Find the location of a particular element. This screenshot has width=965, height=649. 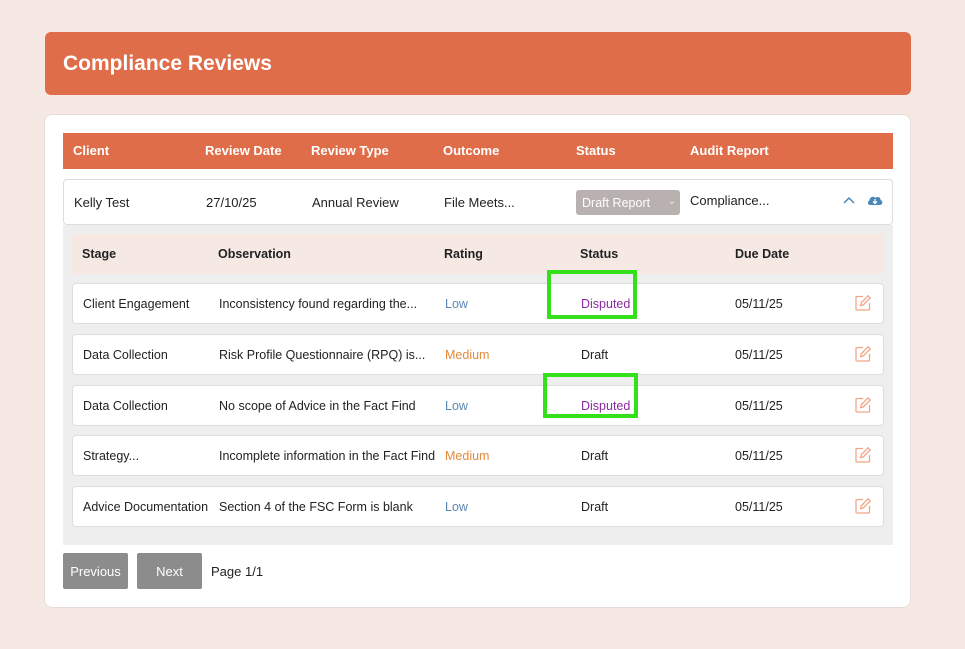

chevron-down-icon: ⌄ is located at coordinates (671, 201).